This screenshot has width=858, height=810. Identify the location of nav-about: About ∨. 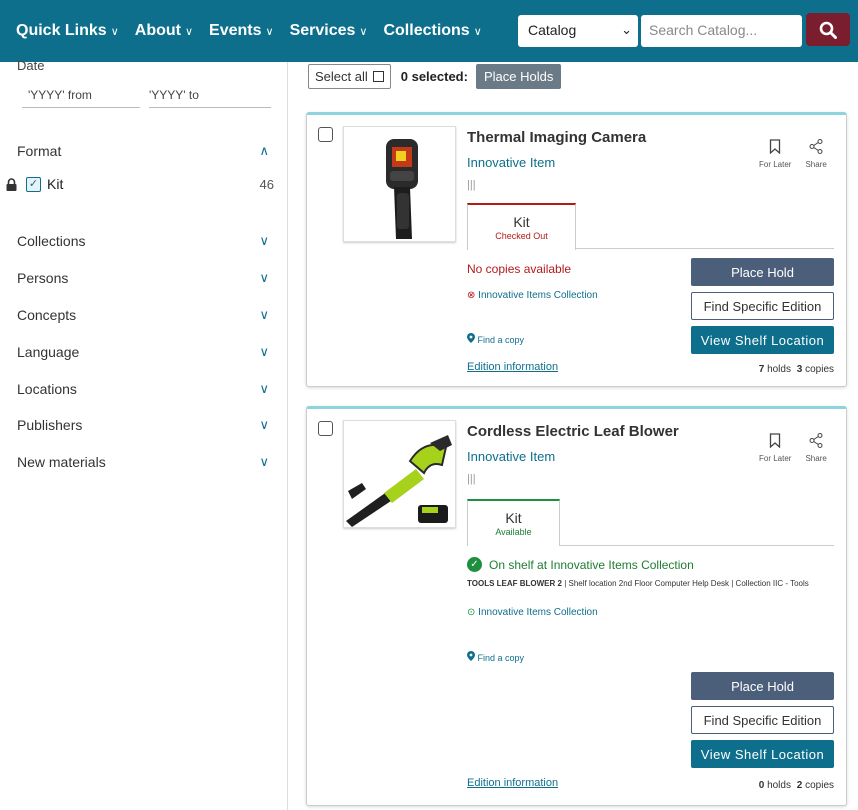
(164, 31).